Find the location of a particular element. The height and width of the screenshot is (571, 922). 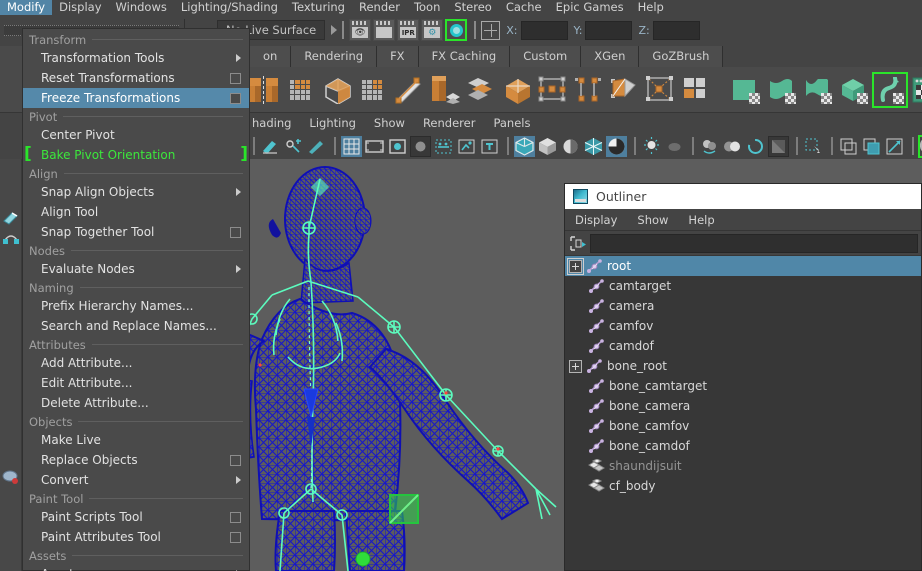

texture-mode-icon is located at coordinates (616, 146).